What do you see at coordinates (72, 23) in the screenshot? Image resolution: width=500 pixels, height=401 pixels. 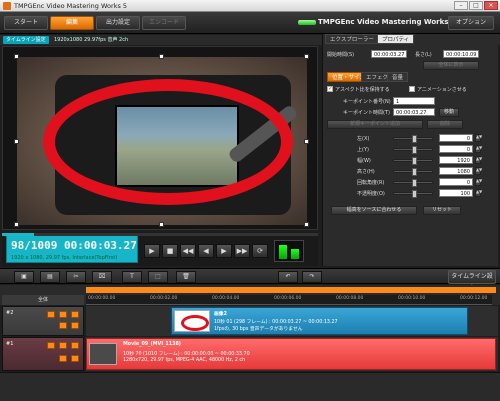 I see `tab-edit: 編集` at bounding box center [72, 23].